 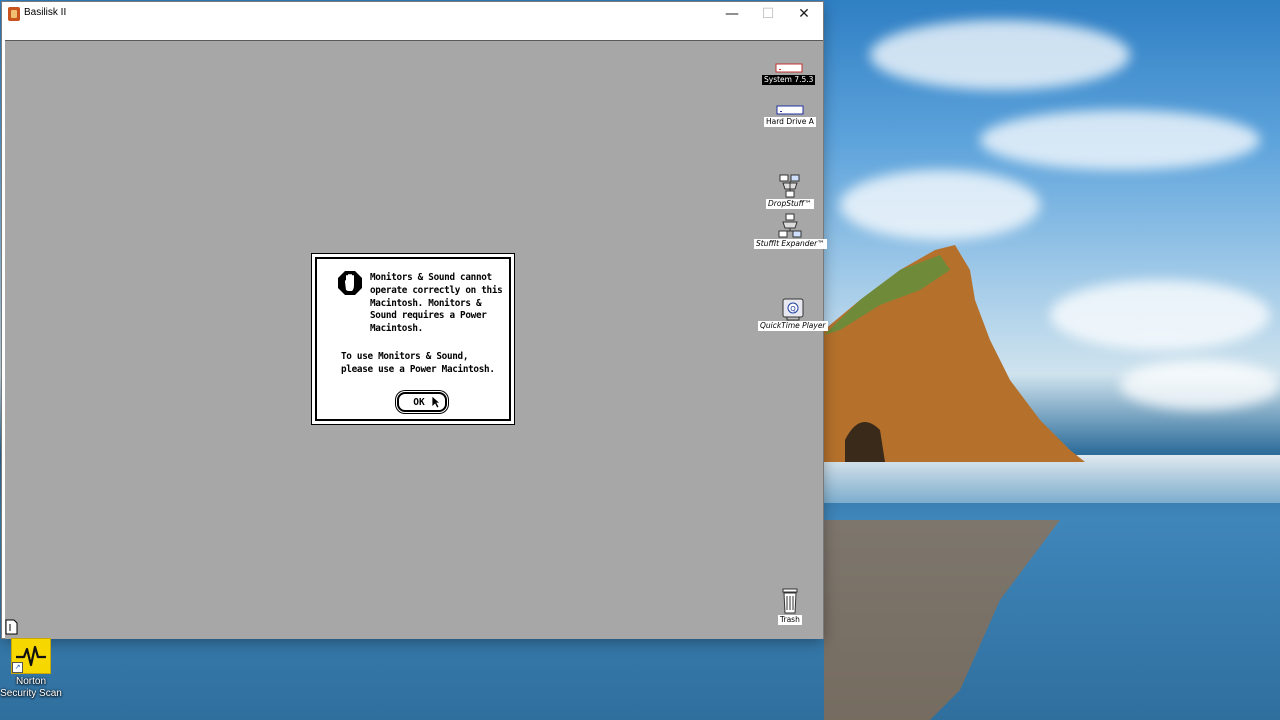 What do you see at coordinates (412, 20) in the screenshot?
I see `window-titlebar: Basilisk II — ☐ ✕` at bounding box center [412, 20].